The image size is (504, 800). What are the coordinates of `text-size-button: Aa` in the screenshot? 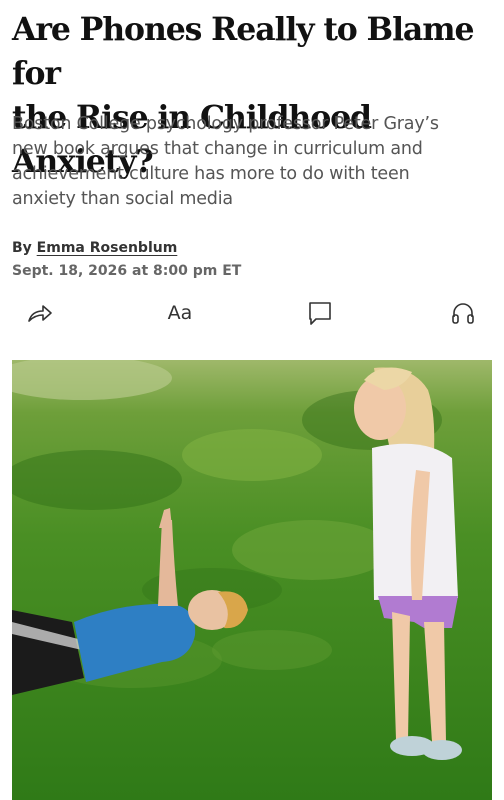 It's located at (180, 313).